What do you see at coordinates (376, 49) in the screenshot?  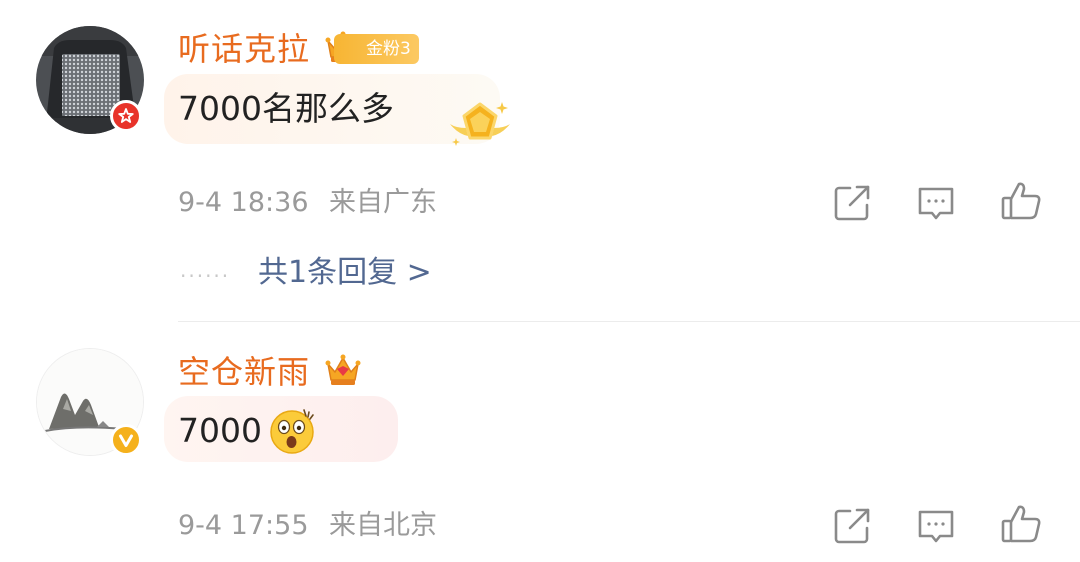 I see `fan-level-badge: 金粉3` at bounding box center [376, 49].